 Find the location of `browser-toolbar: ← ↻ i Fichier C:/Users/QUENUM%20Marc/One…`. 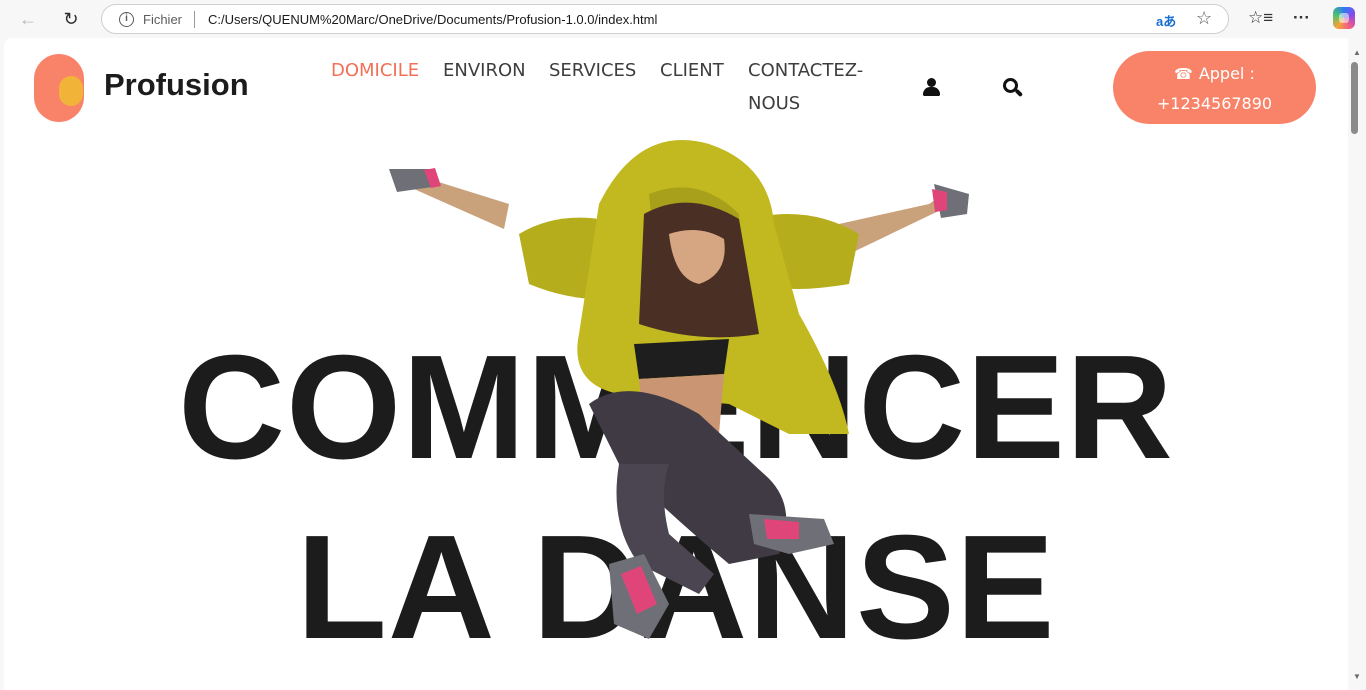

browser-toolbar: ← ↻ i Fichier C:/Users/QUENUM%20Marc/One… is located at coordinates (683, 19).